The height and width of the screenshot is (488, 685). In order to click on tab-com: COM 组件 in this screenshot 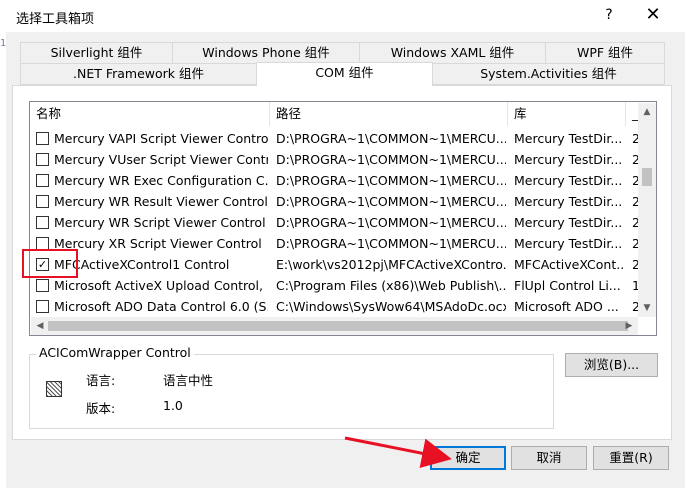, I will do `click(344, 74)`.